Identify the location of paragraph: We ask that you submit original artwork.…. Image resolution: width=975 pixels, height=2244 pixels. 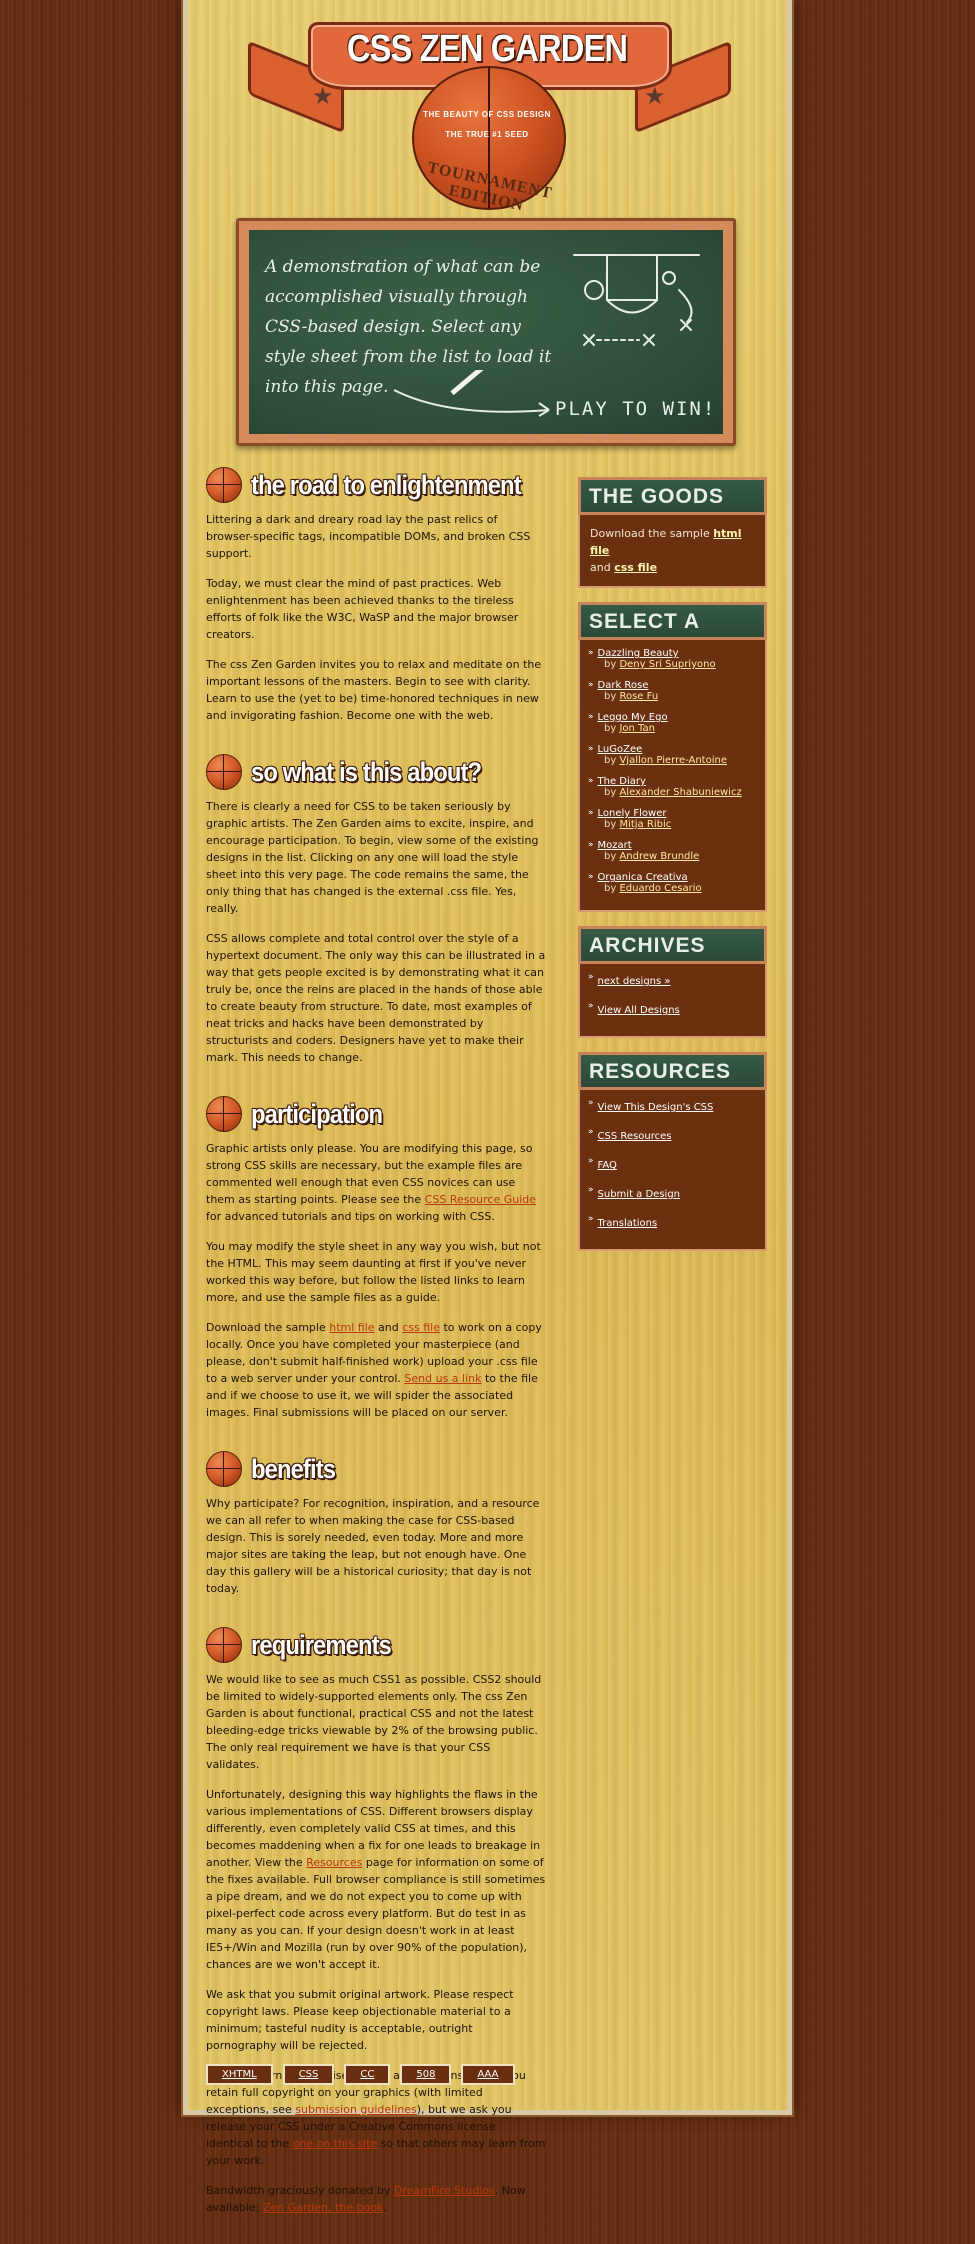
(360, 2020).